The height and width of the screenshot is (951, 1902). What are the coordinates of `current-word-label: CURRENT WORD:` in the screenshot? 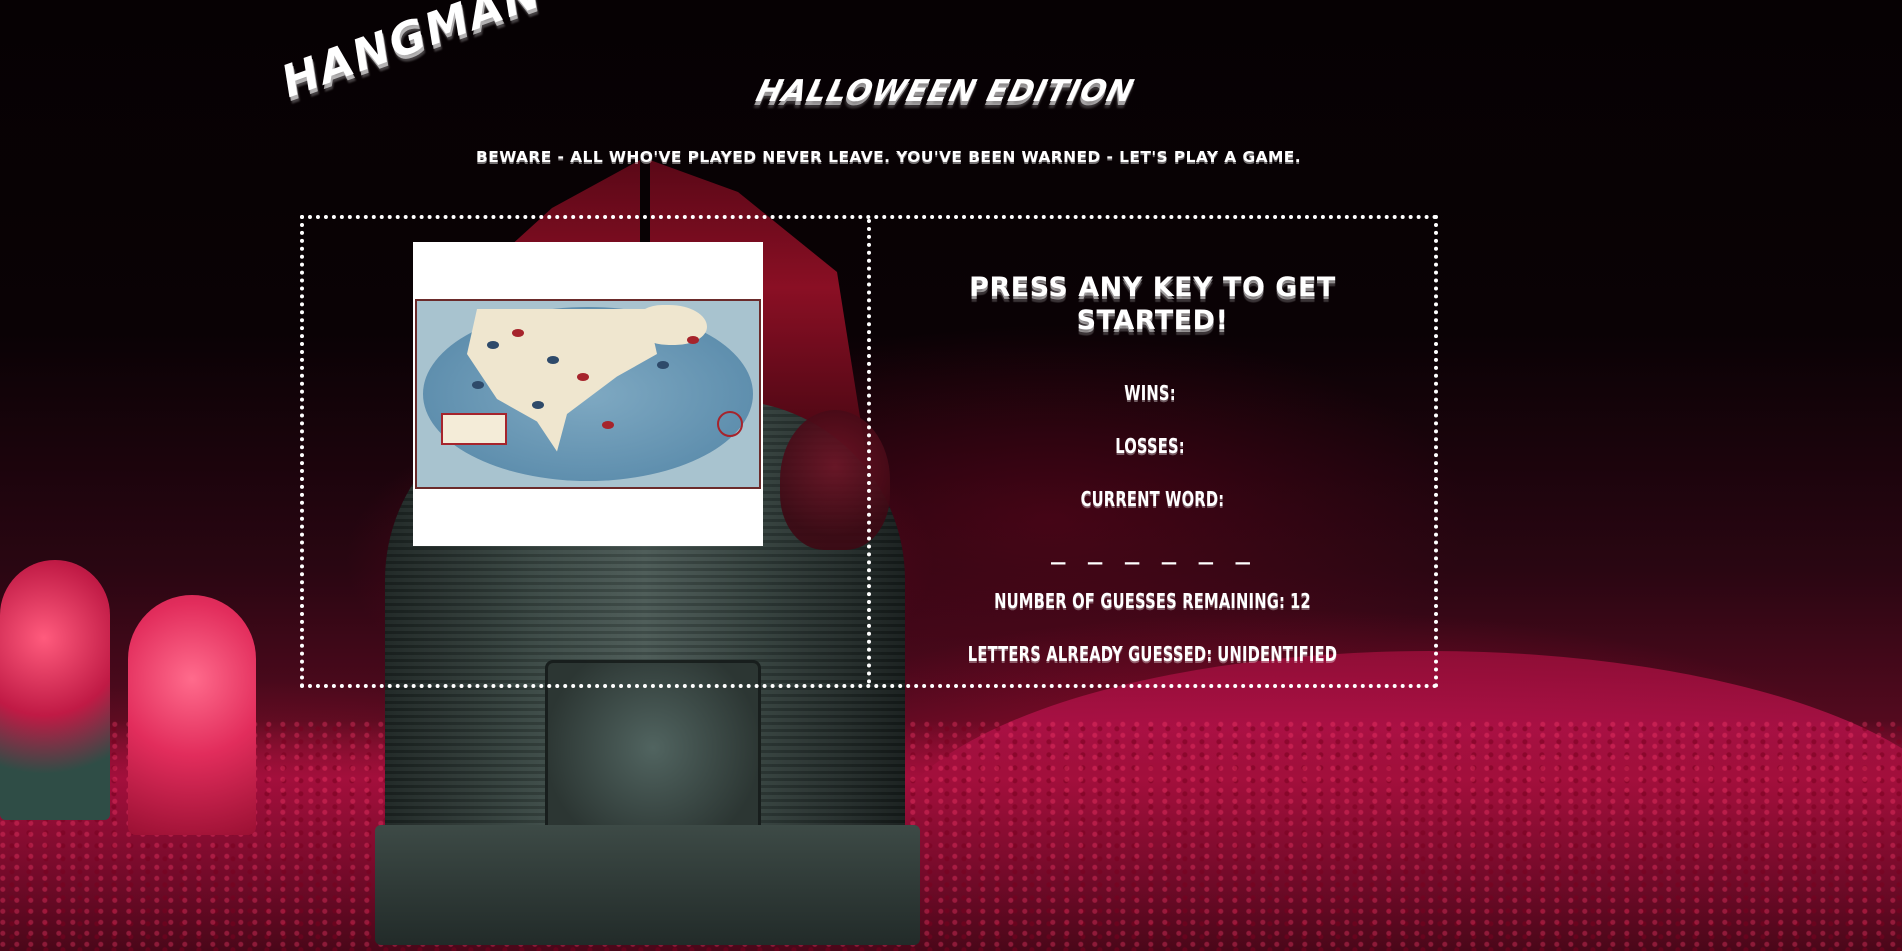 It's located at (1152, 499).